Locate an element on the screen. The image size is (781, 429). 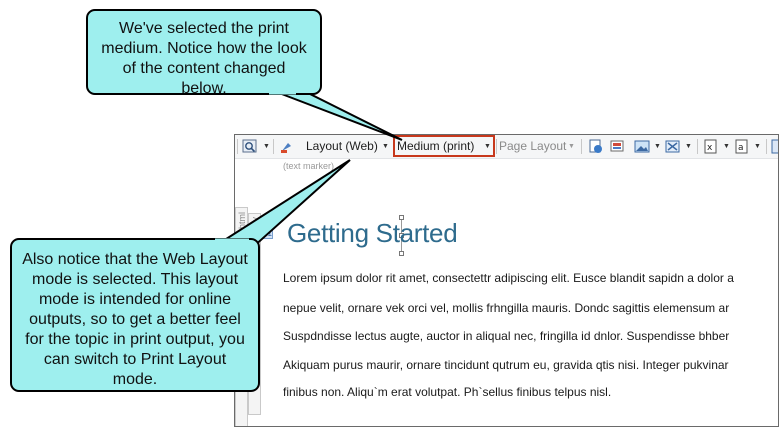
callout-seams is located at coordinates (255, 166).